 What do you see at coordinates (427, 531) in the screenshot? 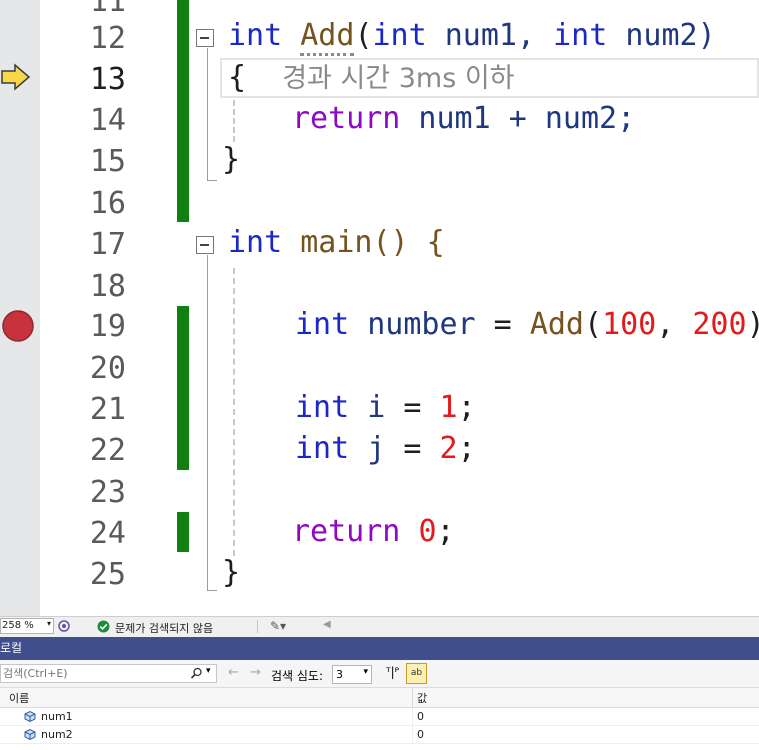
I see `number-literal: 0` at bounding box center [427, 531].